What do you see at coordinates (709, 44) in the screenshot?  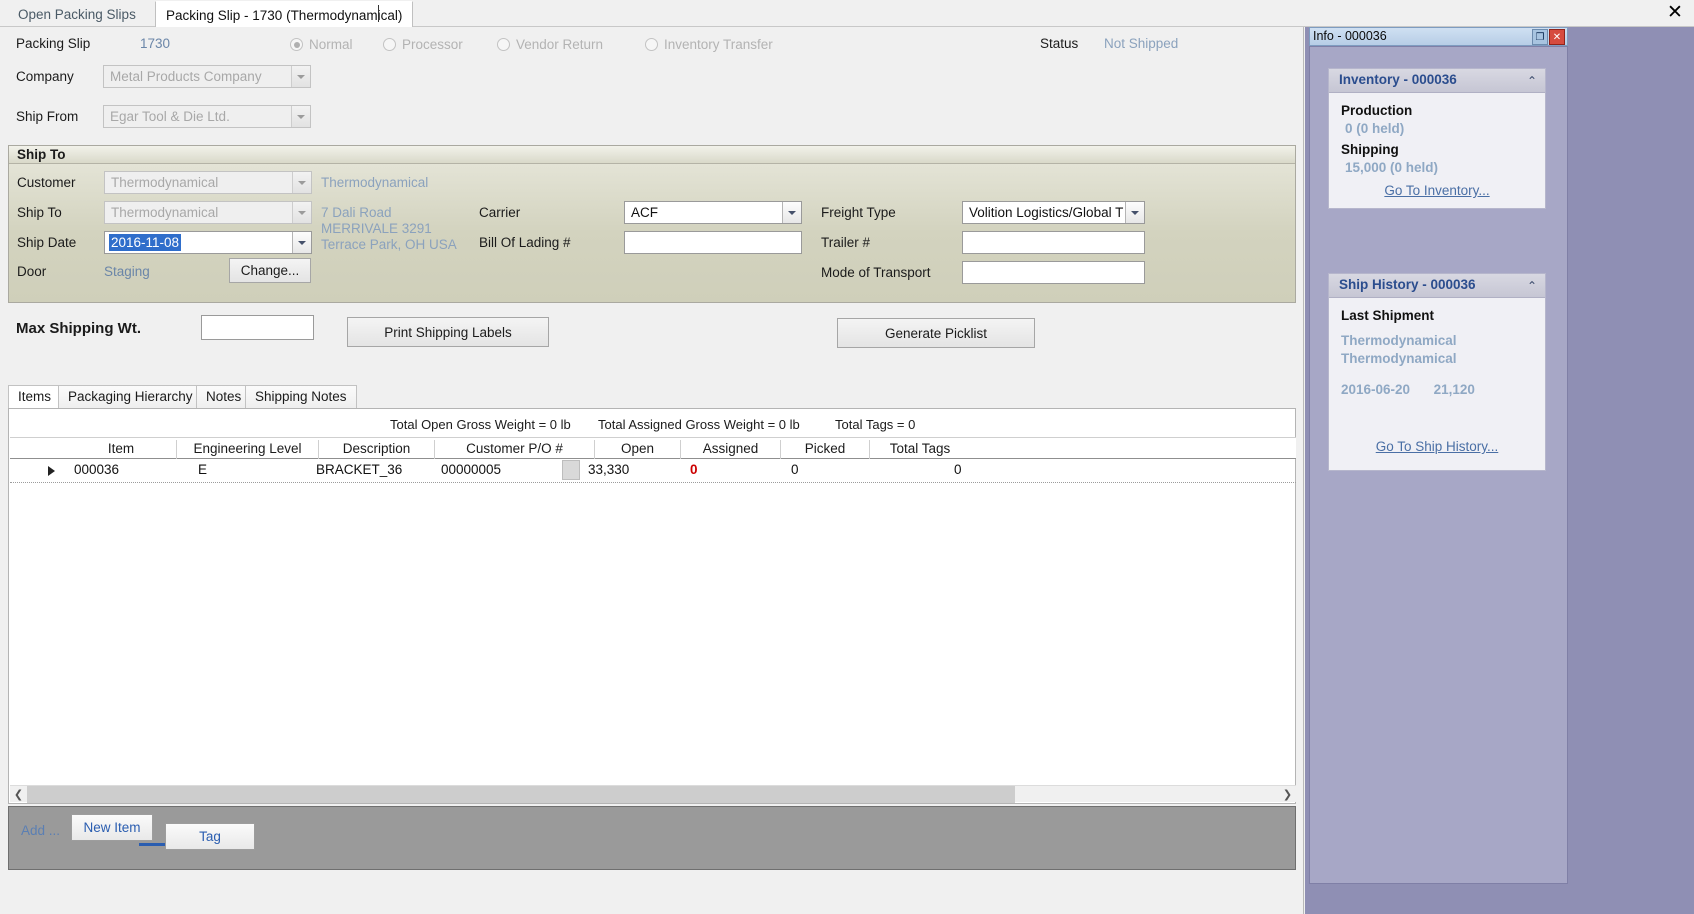 I see `radio-inventory-transfer: Inventory Transfer` at bounding box center [709, 44].